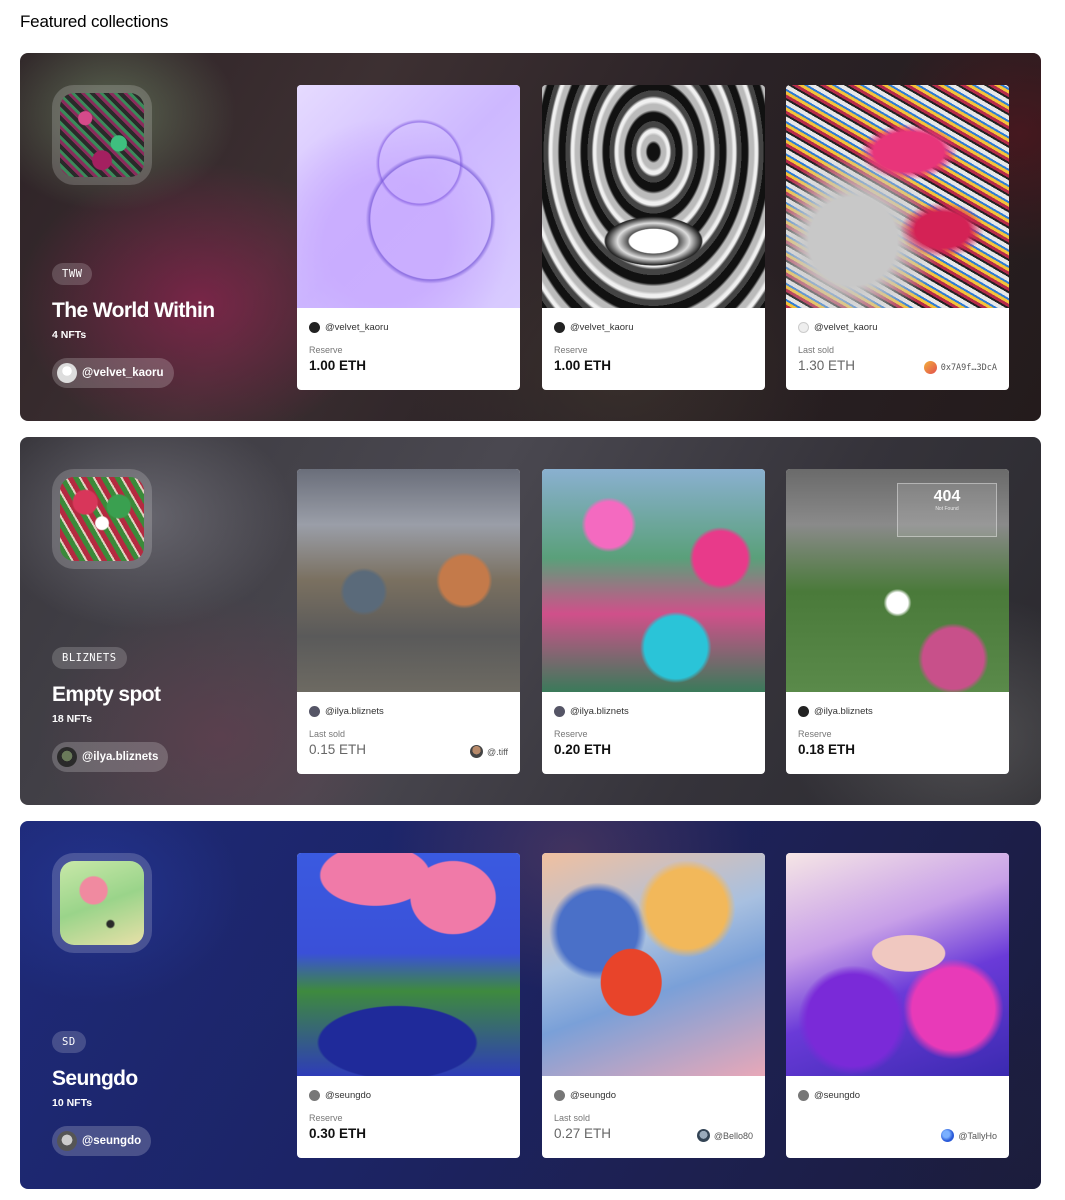 Image resolution: width=1065 pixels, height=1200 pixels. What do you see at coordinates (112, 1141) in the screenshot?
I see `creator-username: @seungdo` at bounding box center [112, 1141].